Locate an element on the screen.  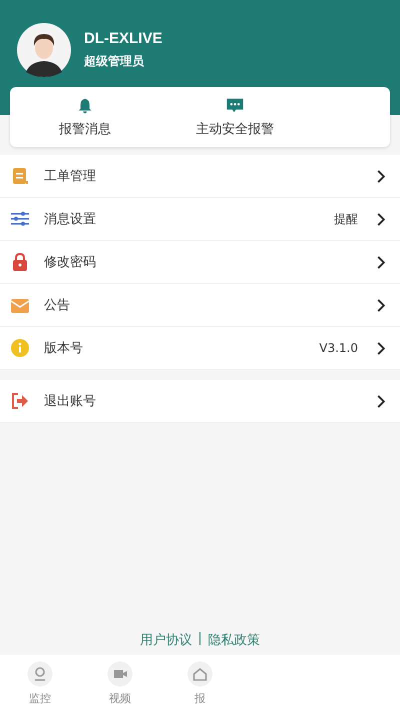
quick-action-label: 报警消息 is located at coordinates (85, 129).